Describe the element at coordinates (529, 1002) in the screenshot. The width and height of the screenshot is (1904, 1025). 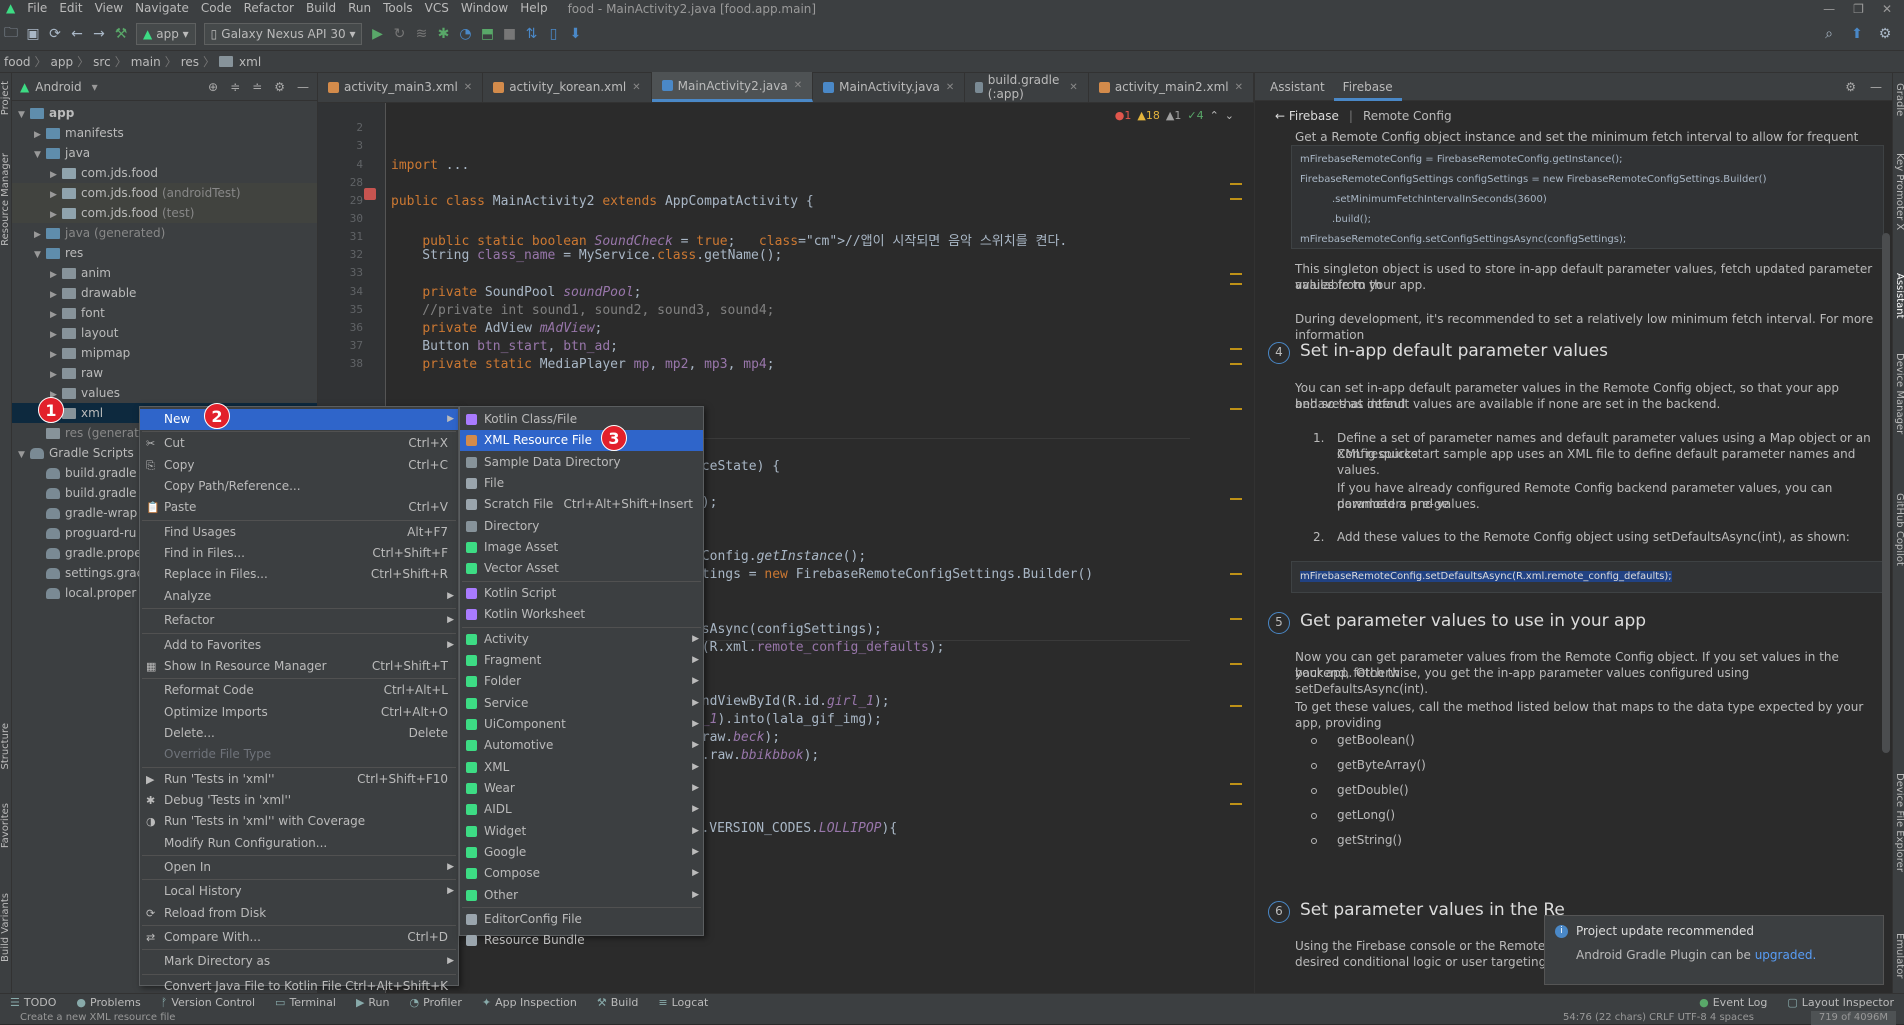
I see `bottom-tab: ✦ App Inspection` at that location.